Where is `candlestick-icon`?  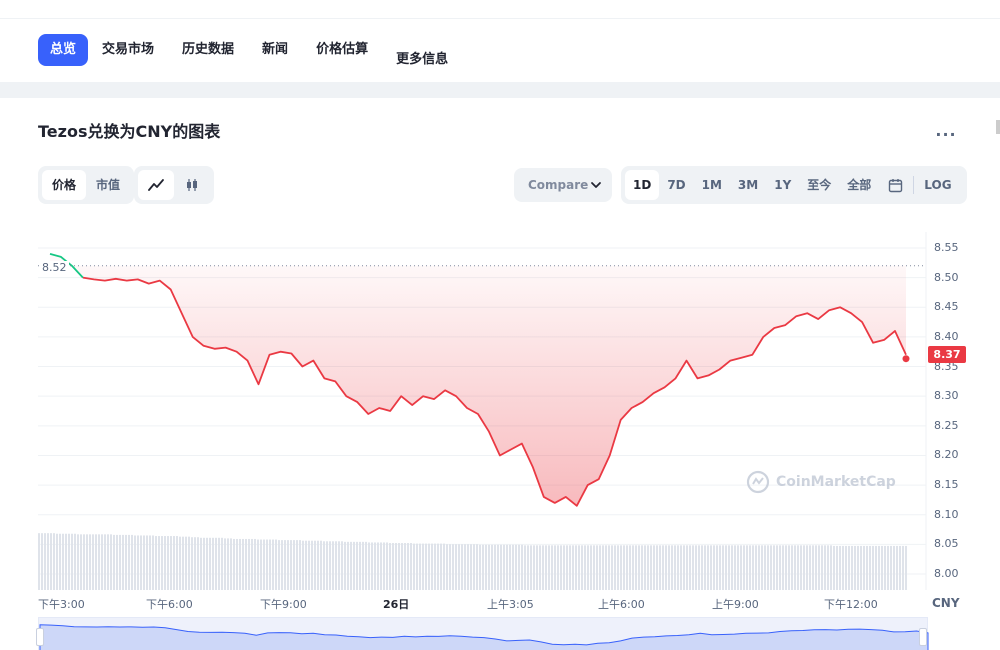
candlestick-icon is located at coordinates (192, 185).